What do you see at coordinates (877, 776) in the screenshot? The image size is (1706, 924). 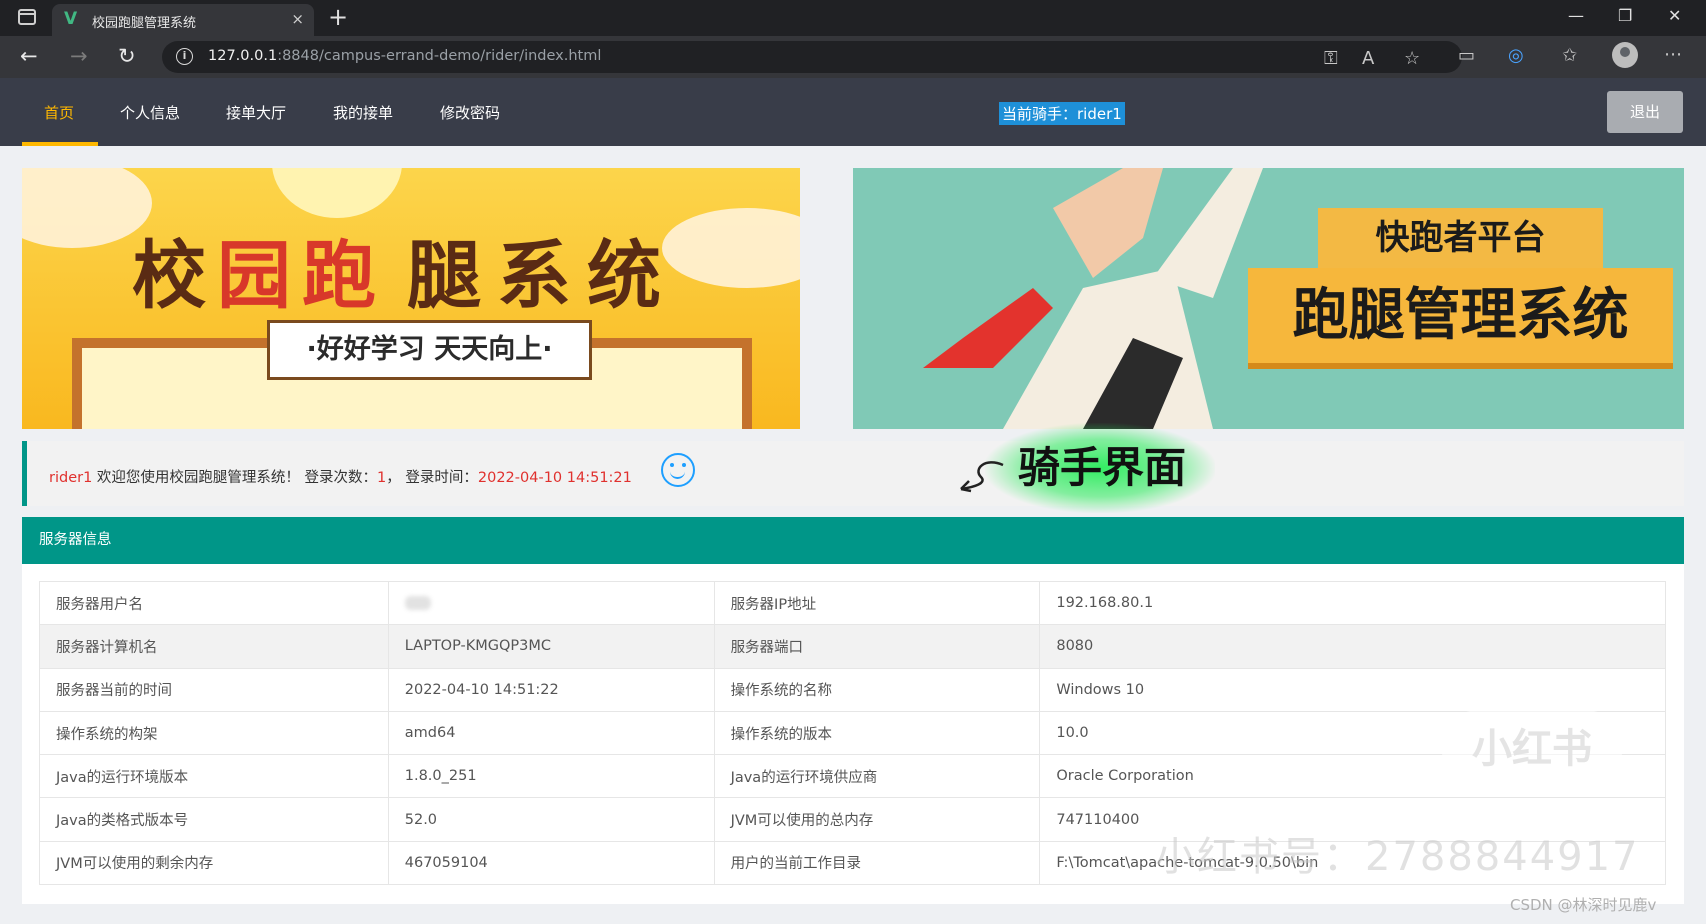 I see `table-label-cell: Java的运行环境供应商` at bounding box center [877, 776].